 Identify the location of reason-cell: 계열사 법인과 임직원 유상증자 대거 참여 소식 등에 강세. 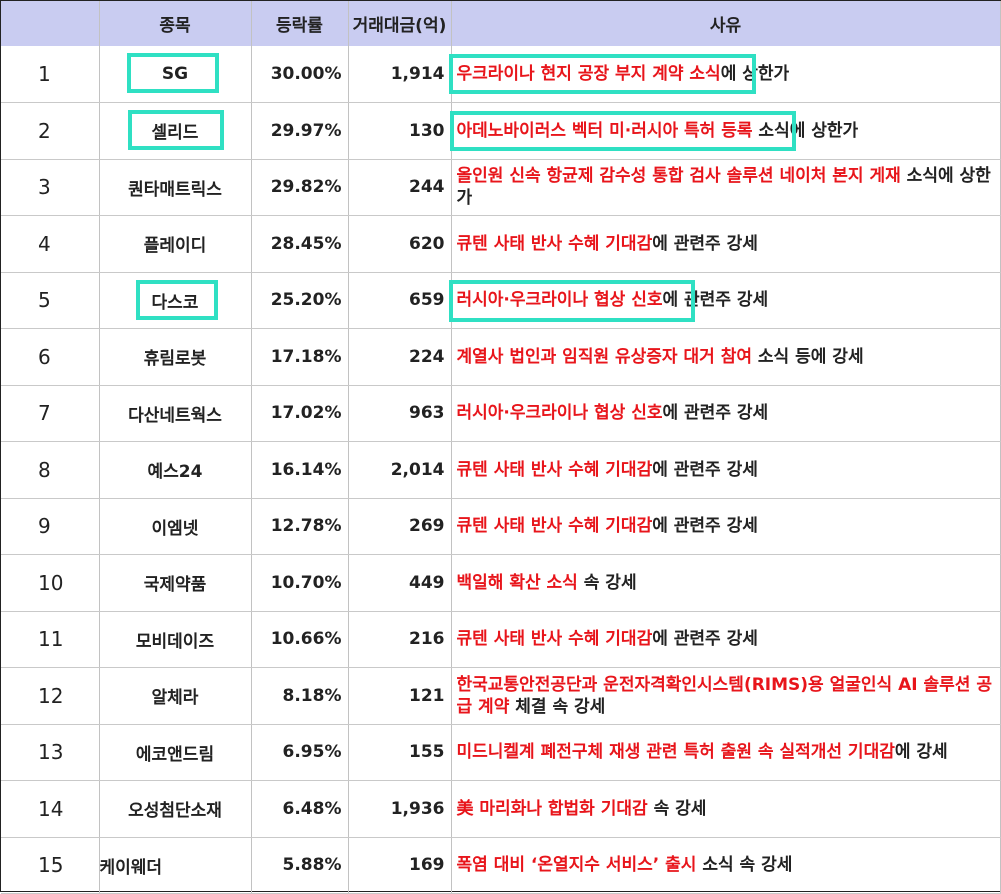
(726, 357).